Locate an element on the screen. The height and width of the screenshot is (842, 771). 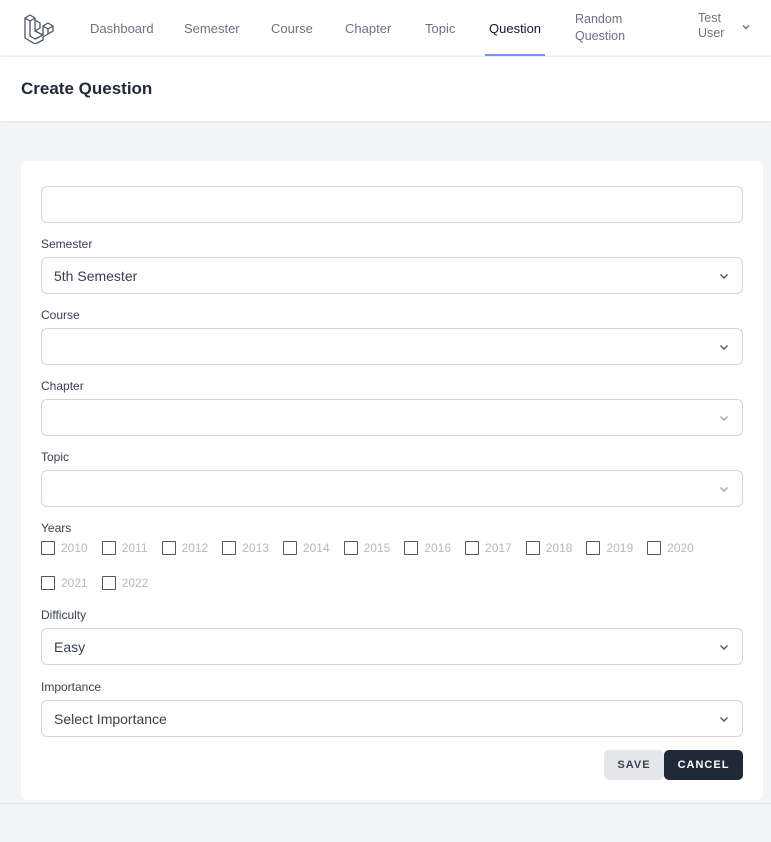
chapter-label: Chapter is located at coordinates (62, 386).